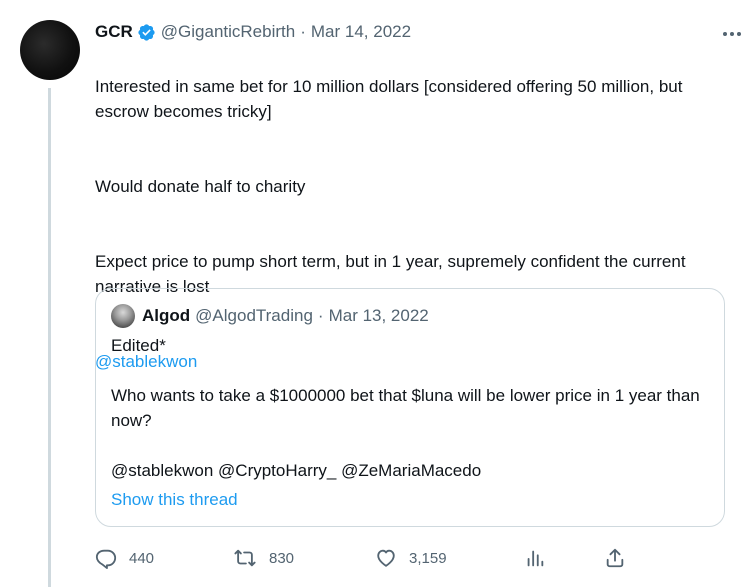  What do you see at coordinates (146, 32) in the screenshot?
I see `verified-badge-icon` at bounding box center [146, 32].